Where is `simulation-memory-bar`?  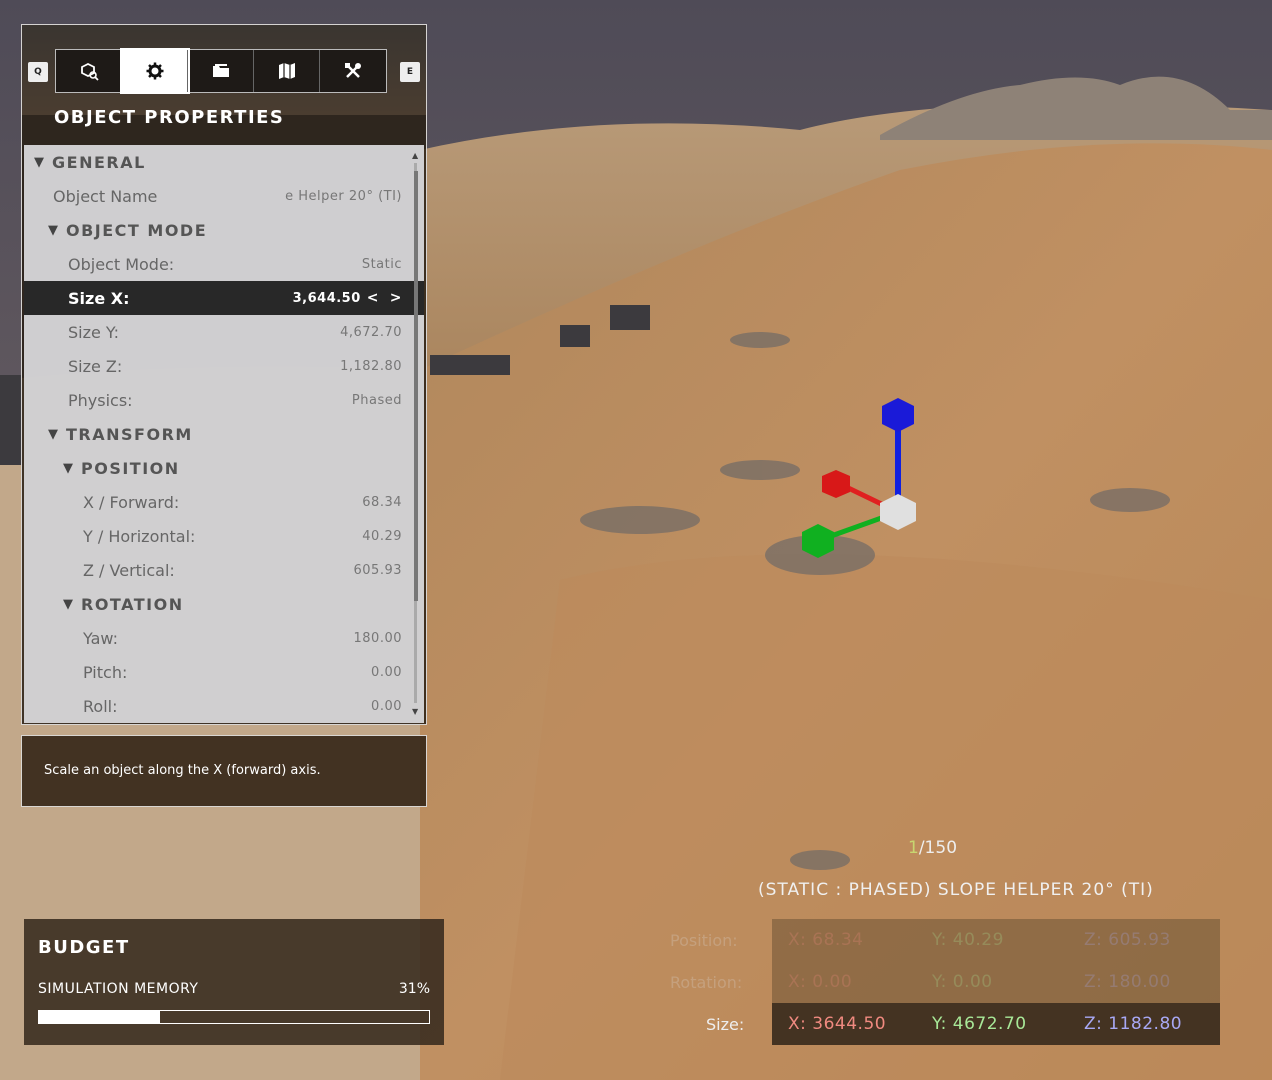 simulation-memory-bar is located at coordinates (234, 1017).